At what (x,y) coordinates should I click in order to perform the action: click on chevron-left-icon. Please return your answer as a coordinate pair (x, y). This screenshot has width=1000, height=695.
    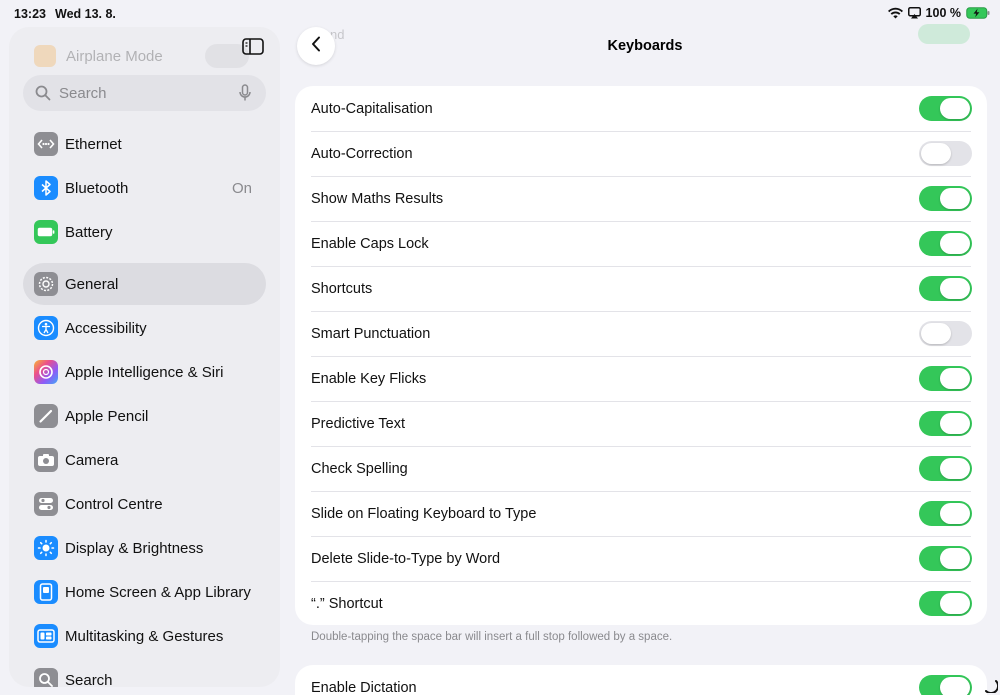
    Looking at the image, I should click on (316, 46).